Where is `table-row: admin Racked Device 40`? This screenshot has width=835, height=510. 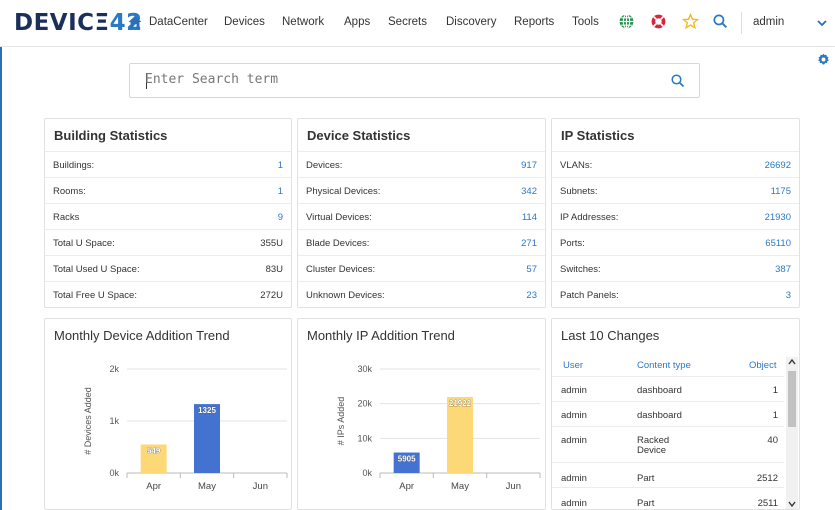
table-row: admin Racked Device 40 is located at coordinates (668, 444).